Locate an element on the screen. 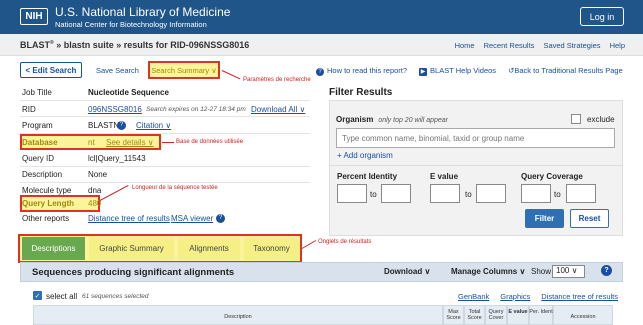 This screenshot has width=643, height=325. other-reports-help-icon: ? is located at coordinates (220, 218).